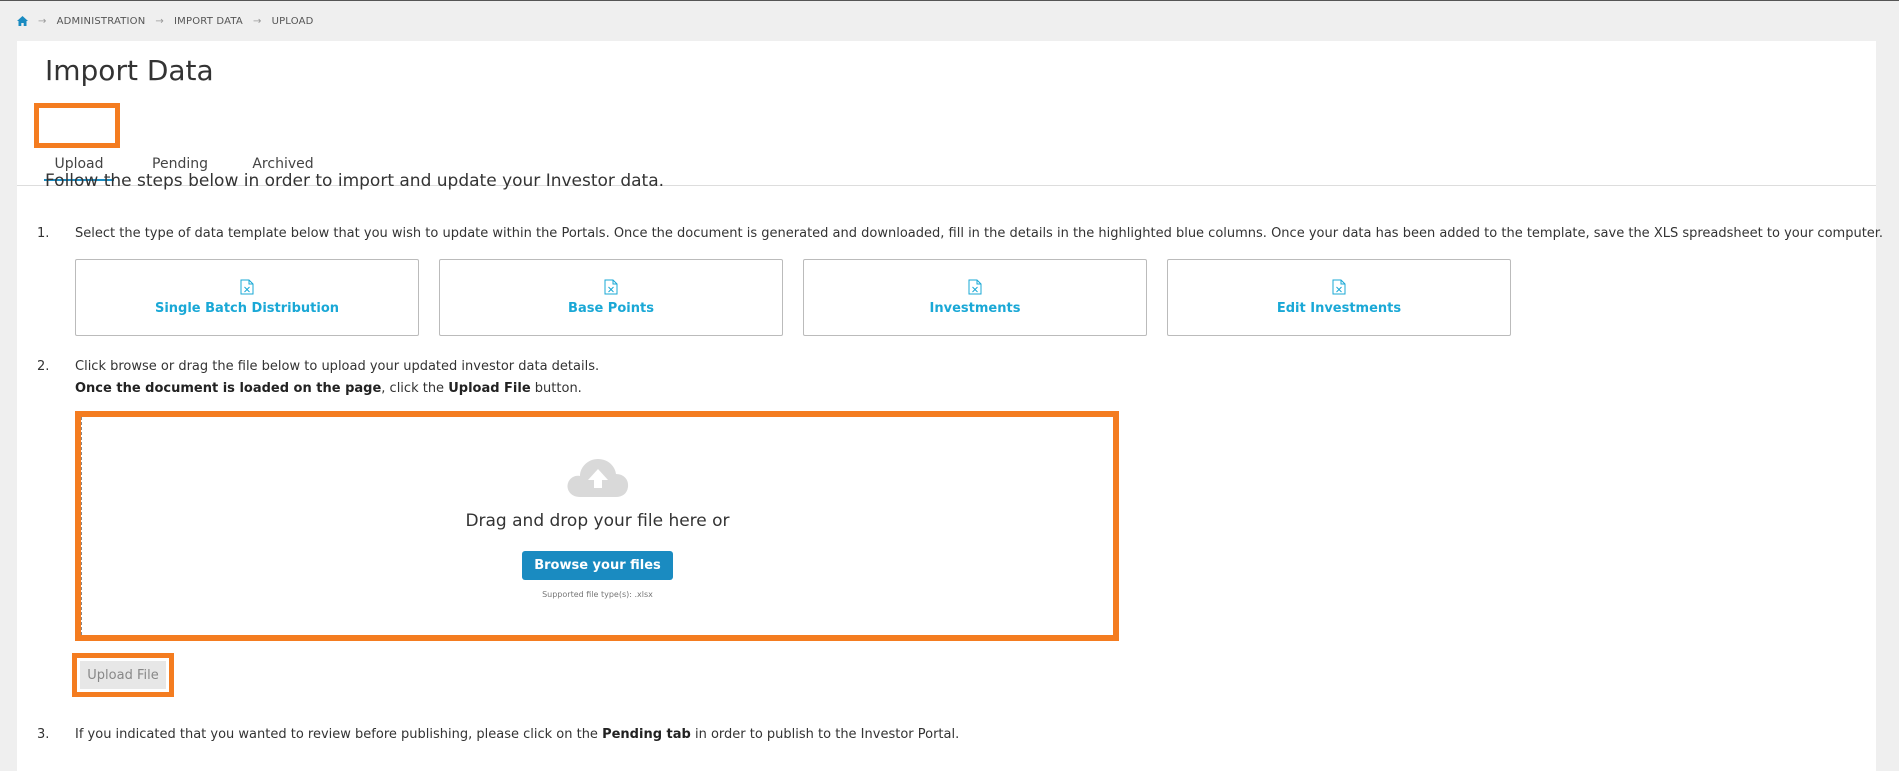  What do you see at coordinates (1339, 308) in the screenshot?
I see `template-label: Edit Investments` at bounding box center [1339, 308].